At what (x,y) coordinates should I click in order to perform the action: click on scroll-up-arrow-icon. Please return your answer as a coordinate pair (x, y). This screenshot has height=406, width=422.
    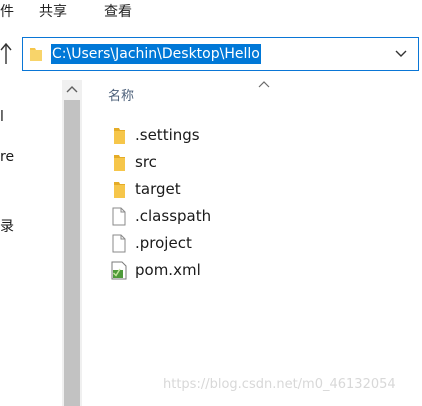
    Looking at the image, I should click on (72, 90).